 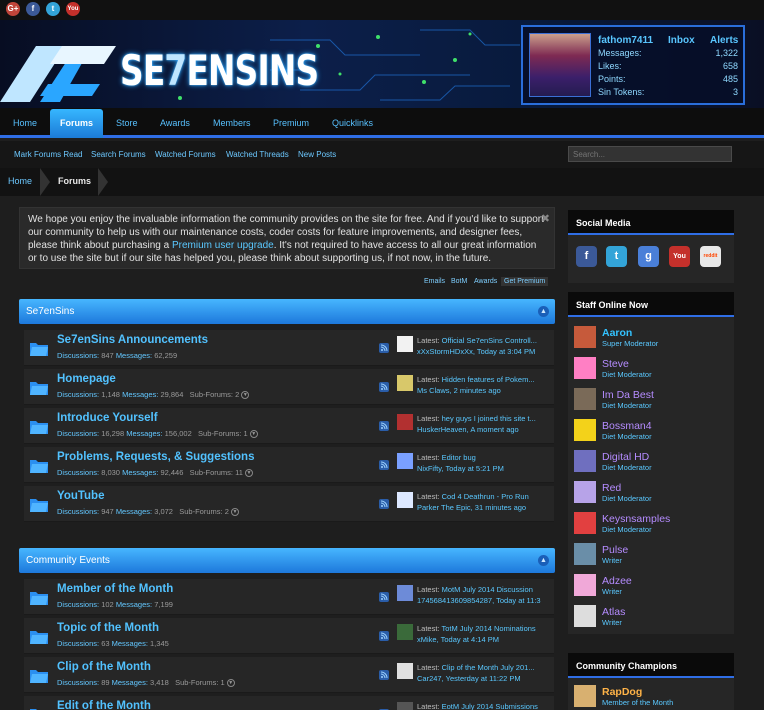 What do you see at coordinates (485, 496) in the screenshot?
I see `latest-thread-link: Cod 4 Deathrun - Pro Run` at bounding box center [485, 496].